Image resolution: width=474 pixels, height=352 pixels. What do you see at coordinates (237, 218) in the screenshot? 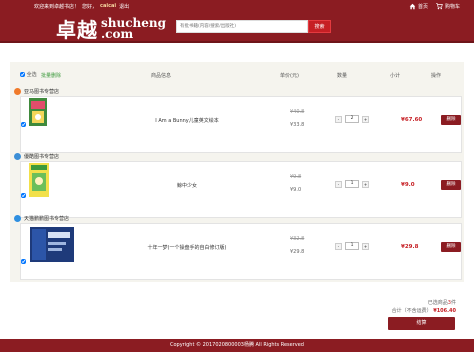
I see `store-header: 天猫鹏鹏图书专营店` at bounding box center [237, 218].